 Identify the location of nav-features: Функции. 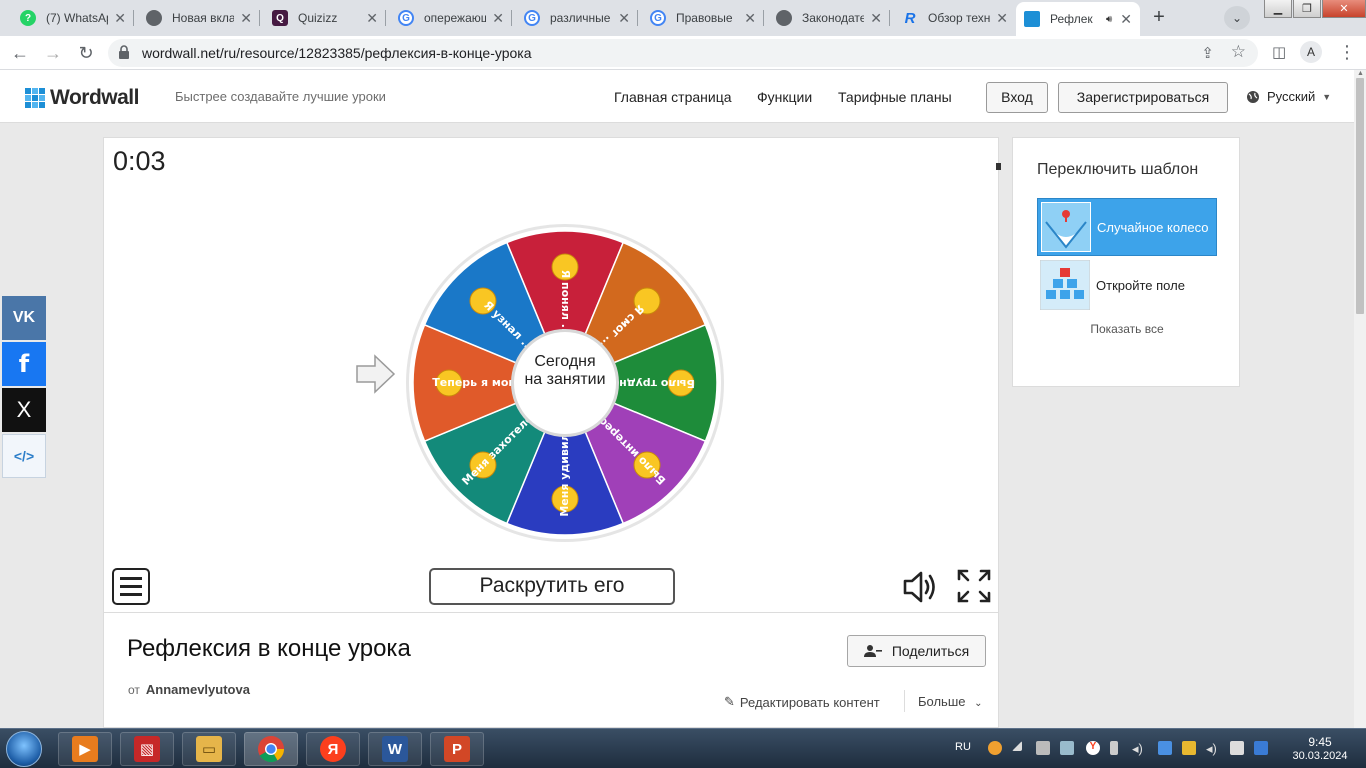
(784, 97).